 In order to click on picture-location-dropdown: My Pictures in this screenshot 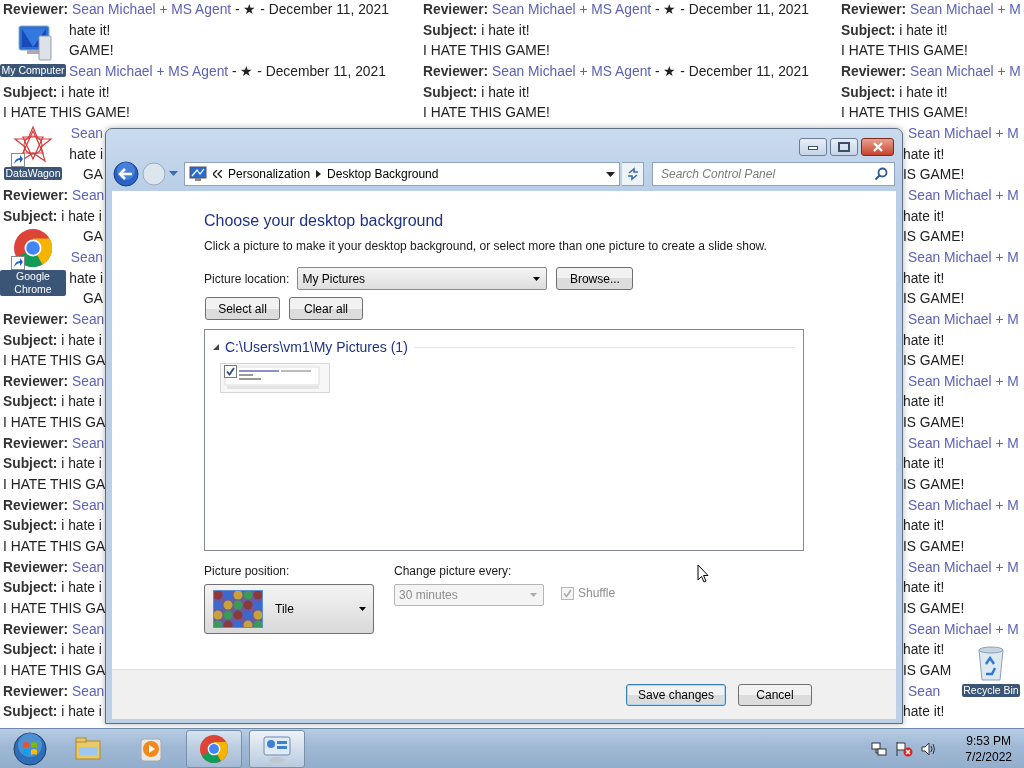, I will do `click(422, 278)`.